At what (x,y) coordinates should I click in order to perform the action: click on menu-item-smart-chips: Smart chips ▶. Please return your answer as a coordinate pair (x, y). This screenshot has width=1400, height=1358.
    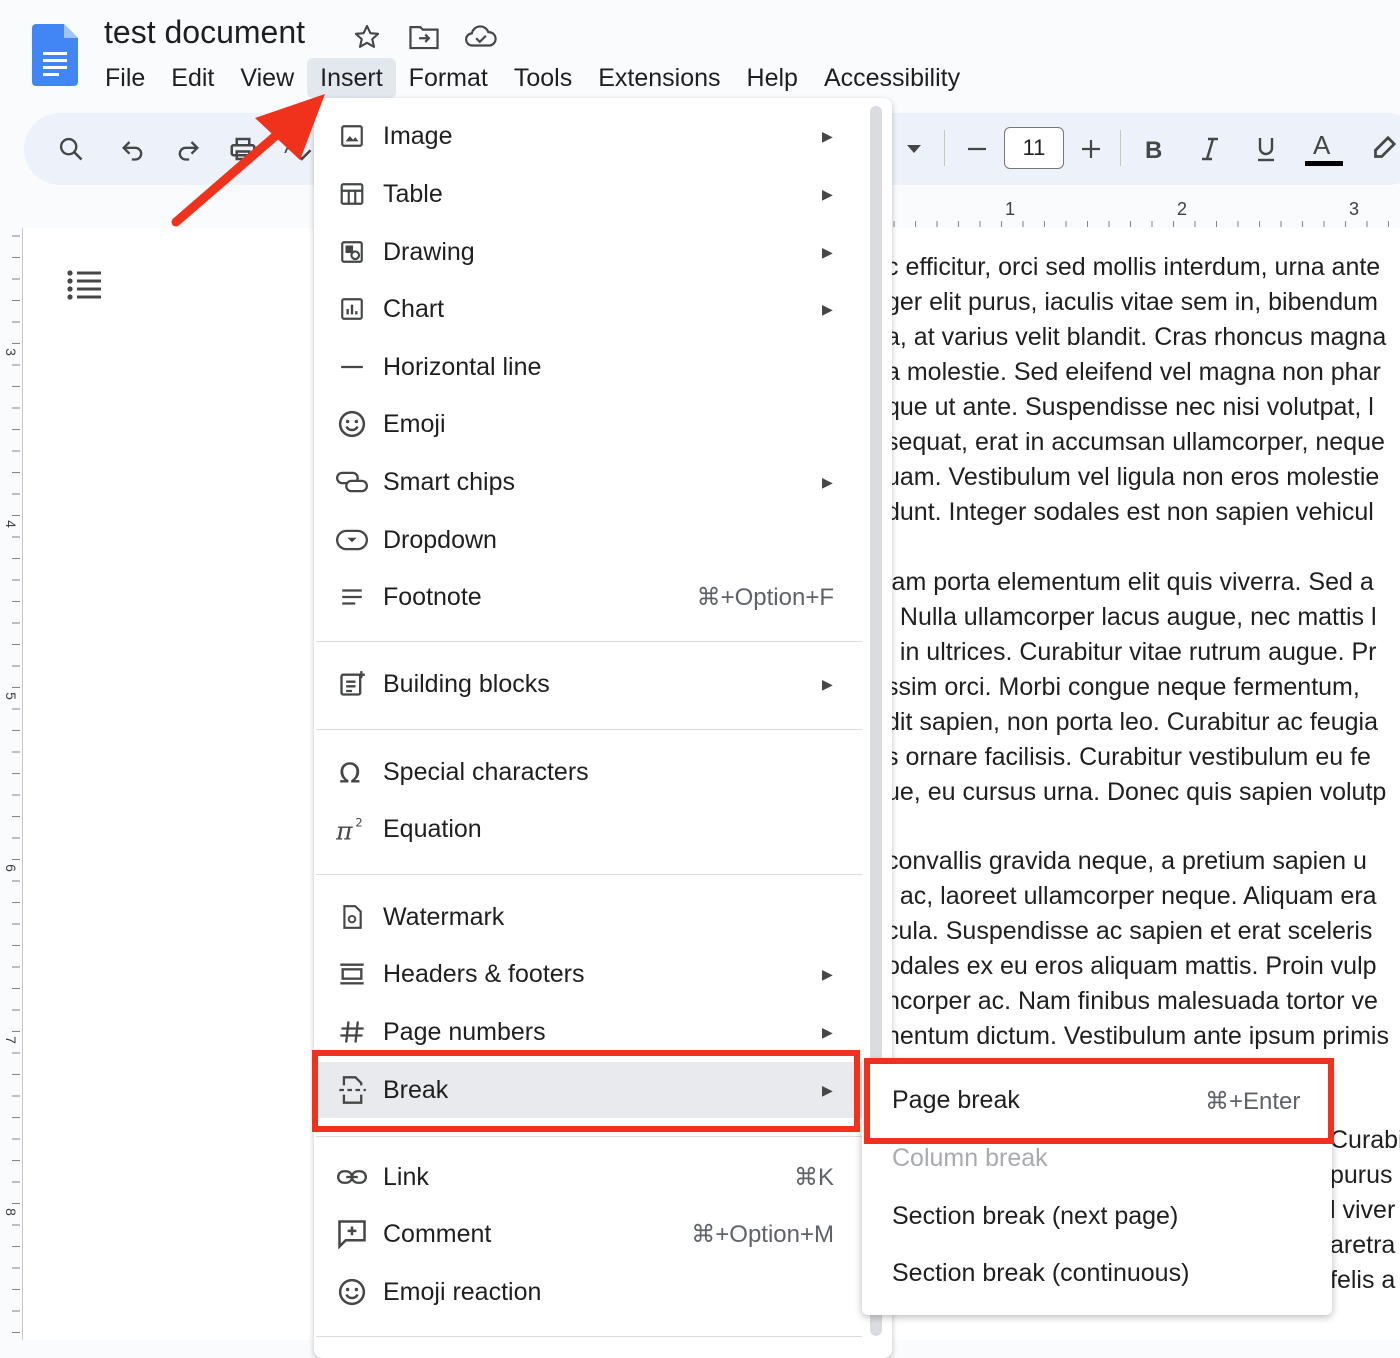
    Looking at the image, I should click on (589, 482).